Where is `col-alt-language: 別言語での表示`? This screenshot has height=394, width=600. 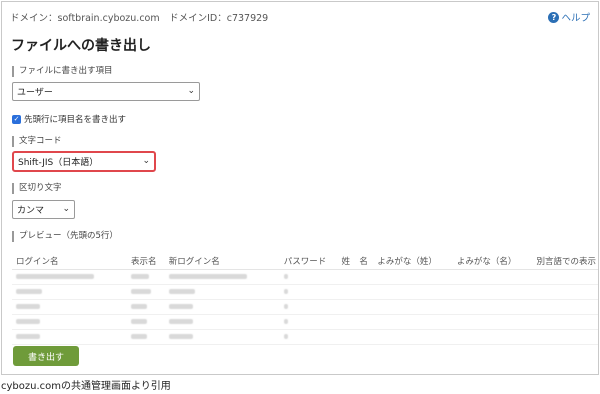
col-alt-language: 別言語での表示 is located at coordinates (565, 261).